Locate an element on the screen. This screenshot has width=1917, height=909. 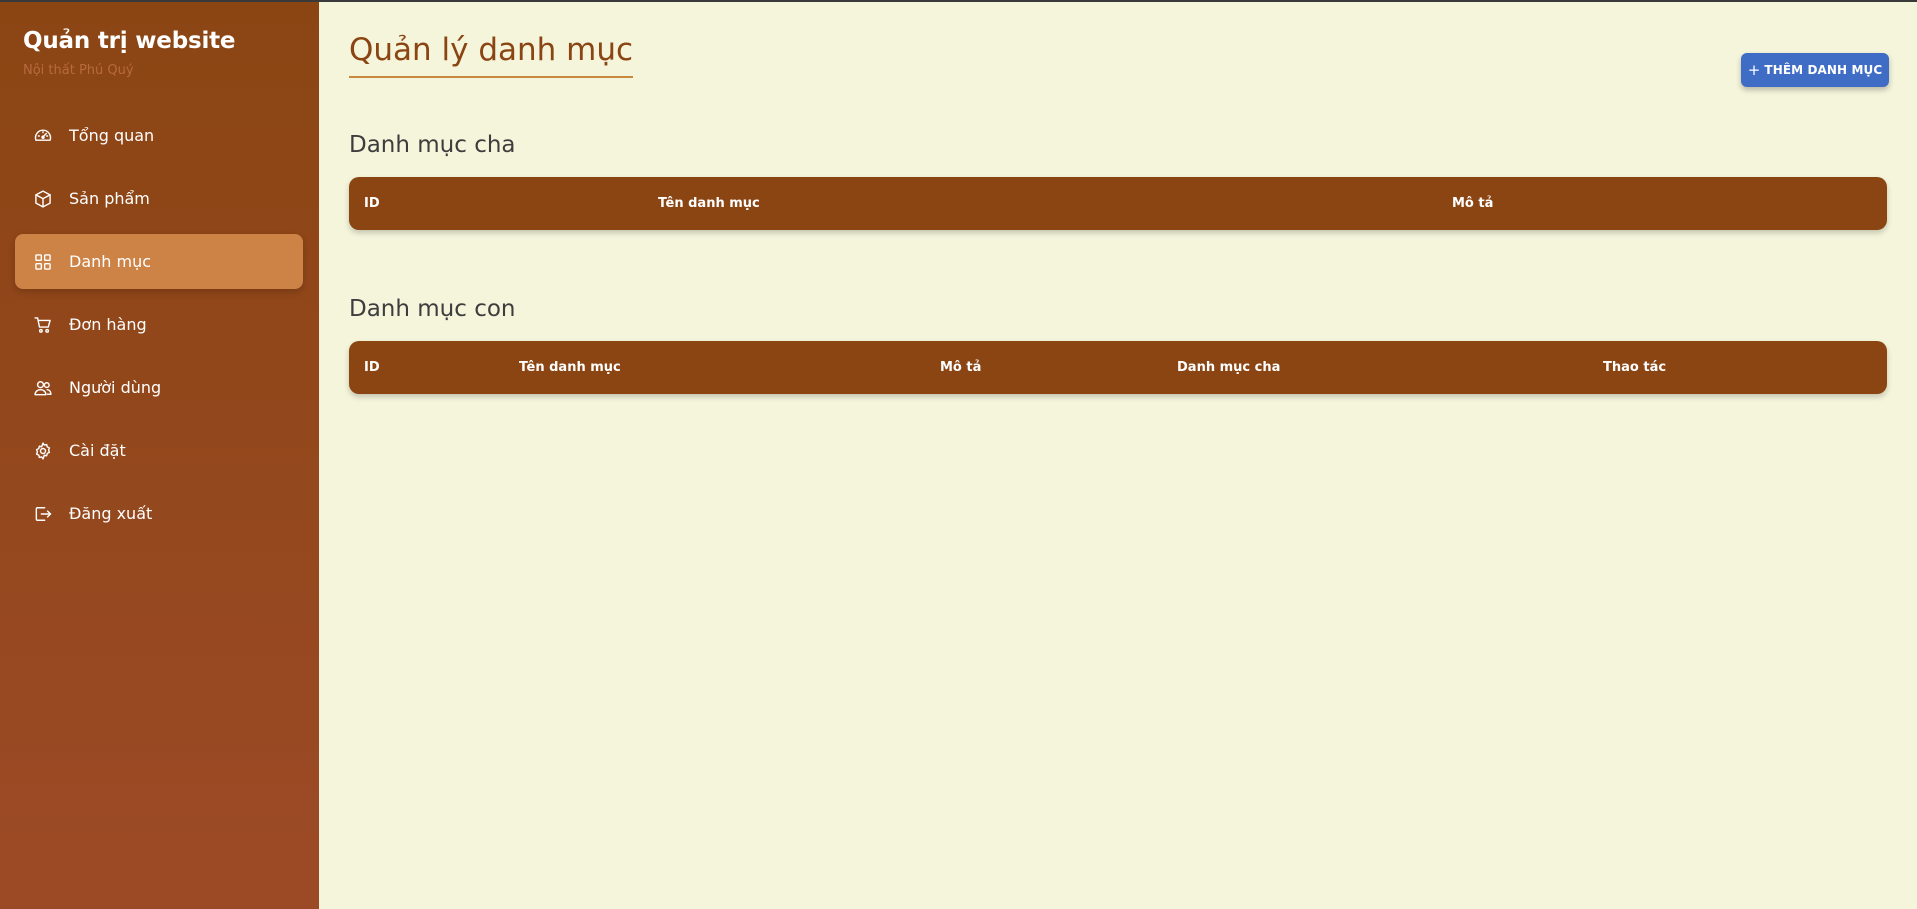
sidebar-item-label: Đăng xuất is located at coordinates (111, 513).